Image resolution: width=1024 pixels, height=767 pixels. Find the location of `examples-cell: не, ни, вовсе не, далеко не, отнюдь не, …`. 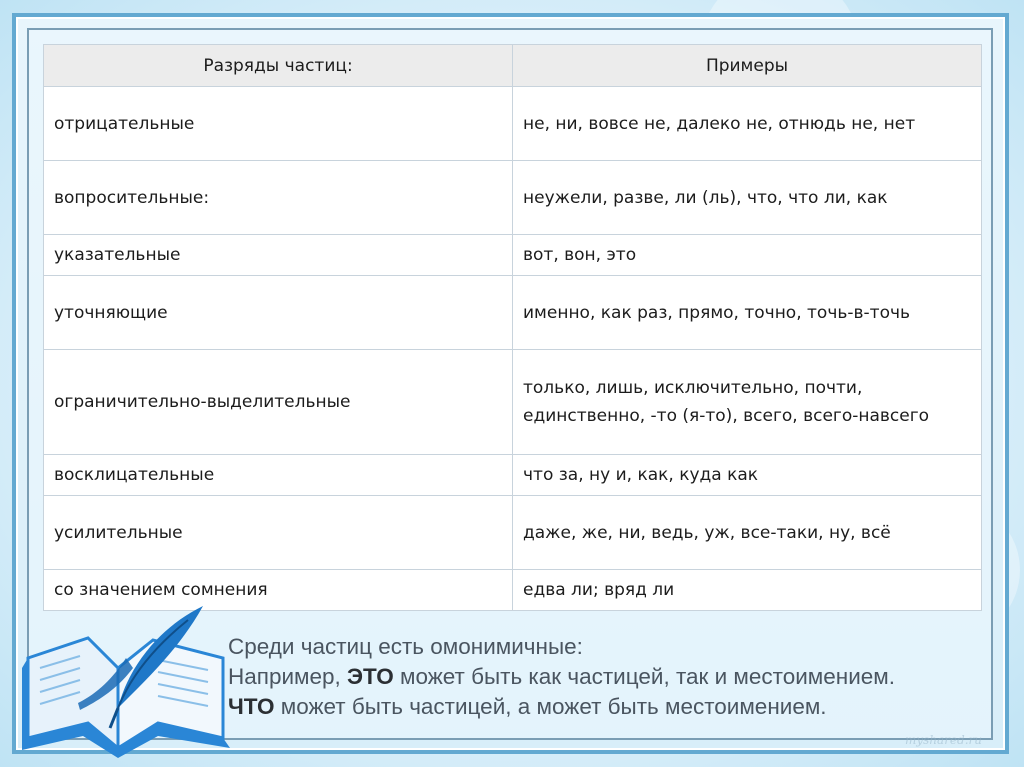

examples-cell: не, ни, вовсе не, далеко не, отнюдь не, … is located at coordinates (747, 123).